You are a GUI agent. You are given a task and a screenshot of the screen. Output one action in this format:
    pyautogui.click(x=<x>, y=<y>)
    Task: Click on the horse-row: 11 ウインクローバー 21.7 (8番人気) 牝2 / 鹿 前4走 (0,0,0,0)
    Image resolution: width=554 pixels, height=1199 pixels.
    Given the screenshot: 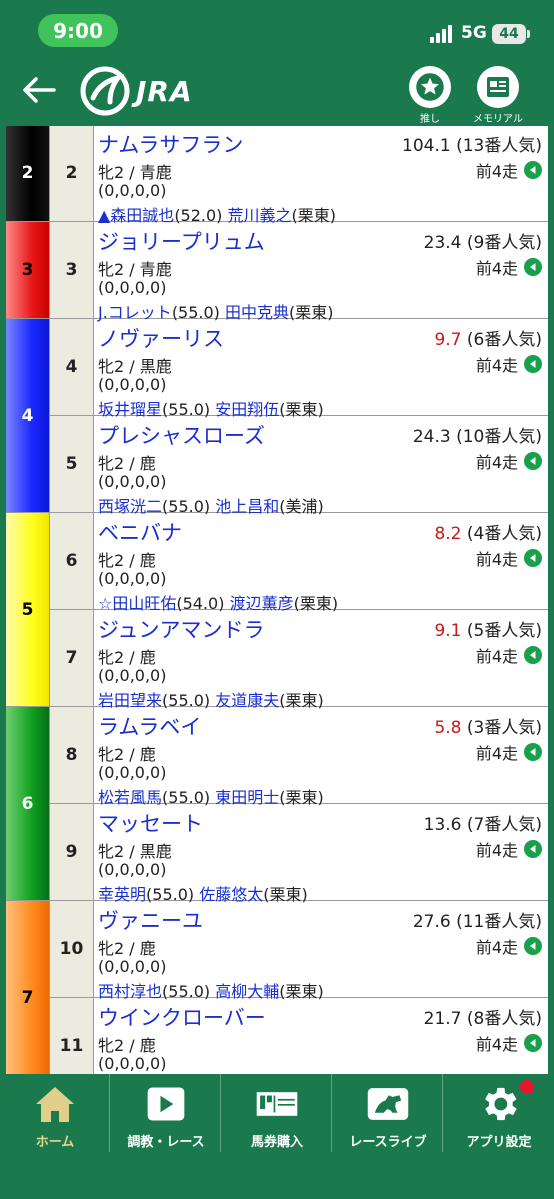 What is the action you would take?
    pyautogui.click(x=299, y=1036)
    